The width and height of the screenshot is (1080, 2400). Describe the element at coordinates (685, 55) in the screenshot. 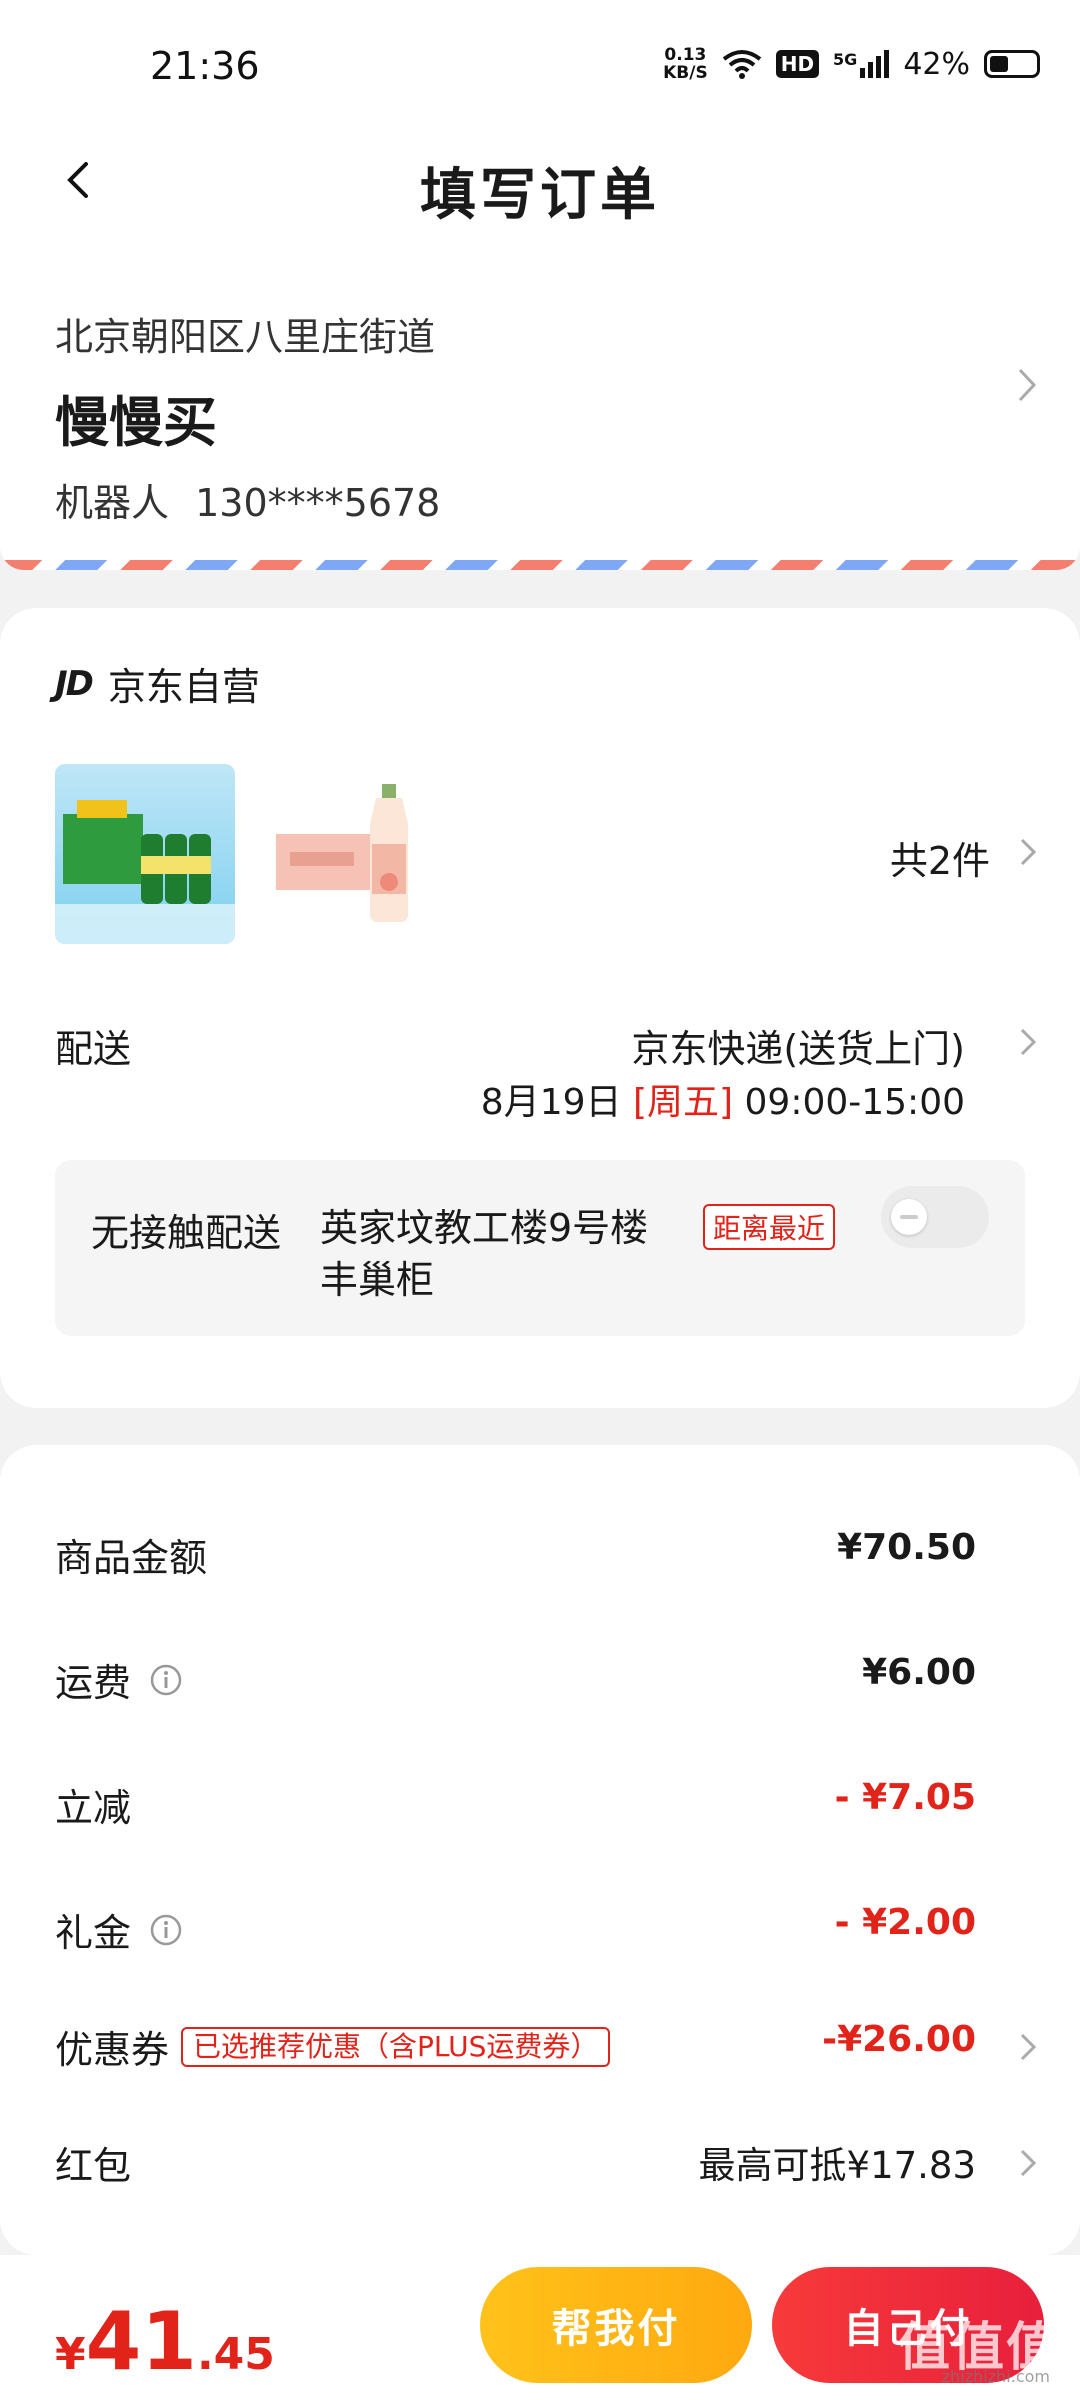

I see `net-speed-value: 0.13` at that location.